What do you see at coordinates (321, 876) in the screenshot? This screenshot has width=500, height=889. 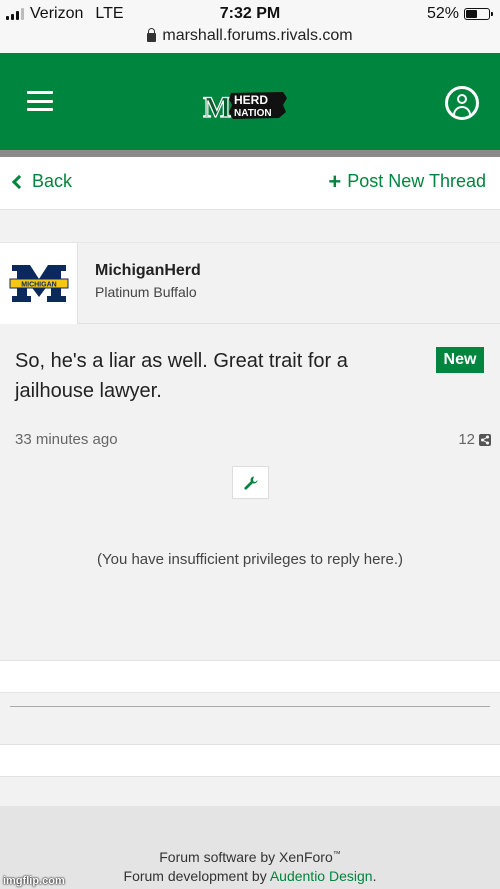 I see `audentio-link: Audentio Design` at bounding box center [321, 876].